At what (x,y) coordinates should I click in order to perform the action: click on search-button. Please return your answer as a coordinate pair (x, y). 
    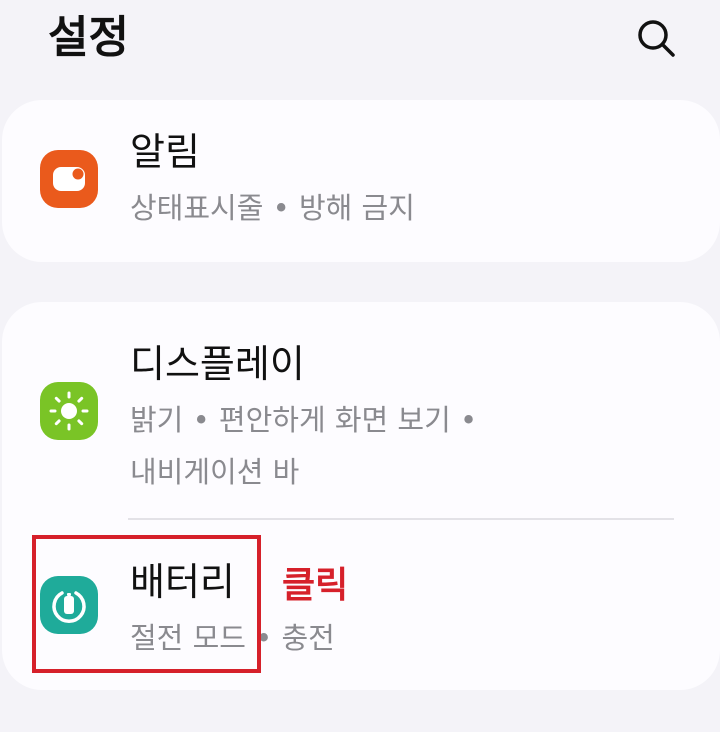
    Looking at the image, I should click on (656, 38).